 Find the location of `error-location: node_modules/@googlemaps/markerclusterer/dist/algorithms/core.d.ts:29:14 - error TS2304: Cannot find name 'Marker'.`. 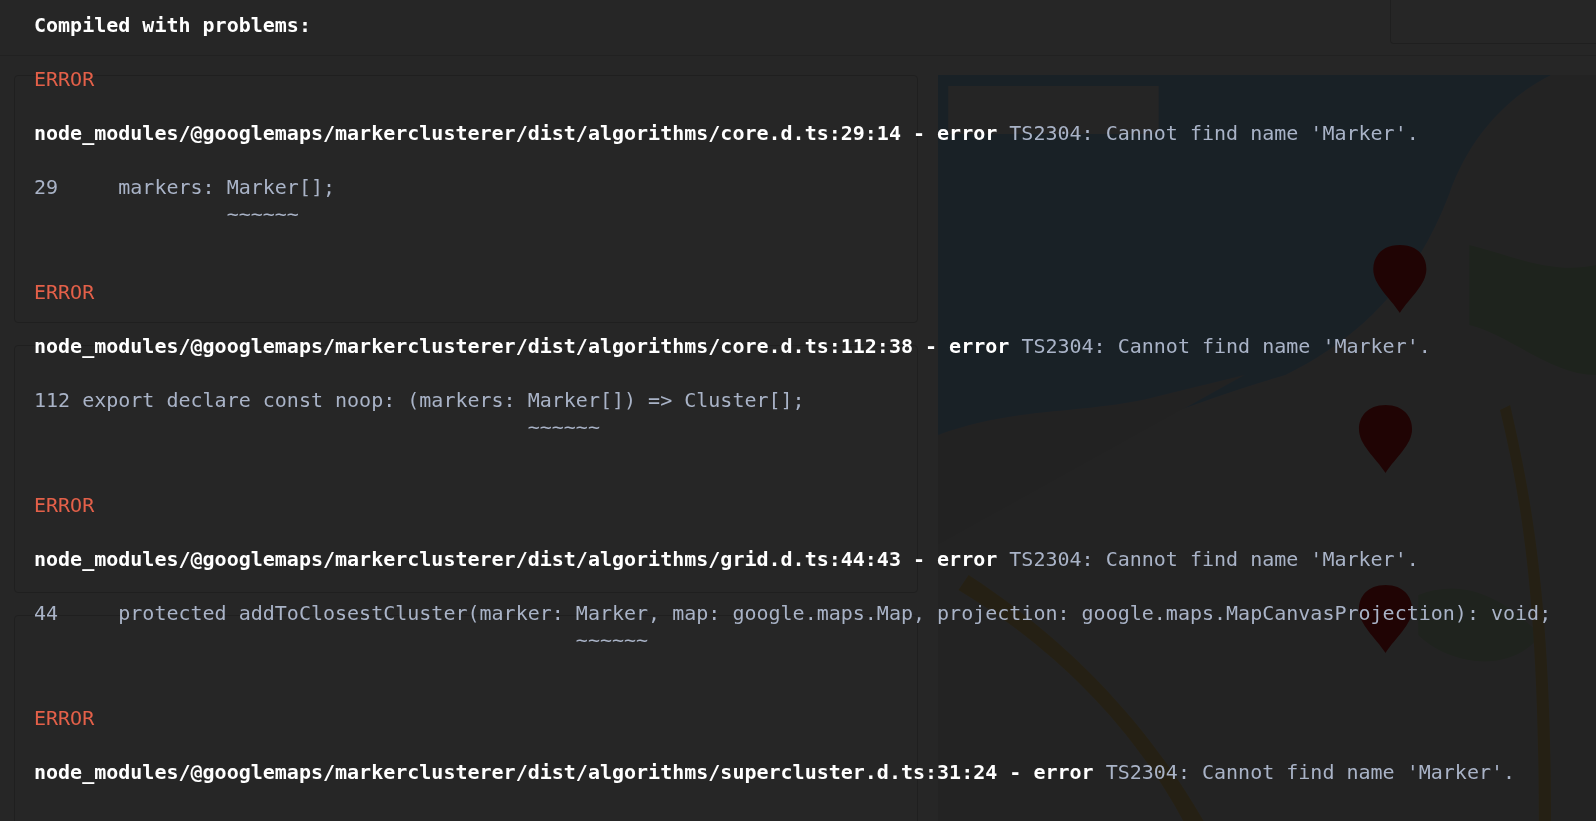

error-location: node_modules/@googlemaps/markerclusterer/dist/algorithms/core.d.ts:29:14 - error TS2304: Cannot find name 'Marker'. is located at coordinates (726, 133).